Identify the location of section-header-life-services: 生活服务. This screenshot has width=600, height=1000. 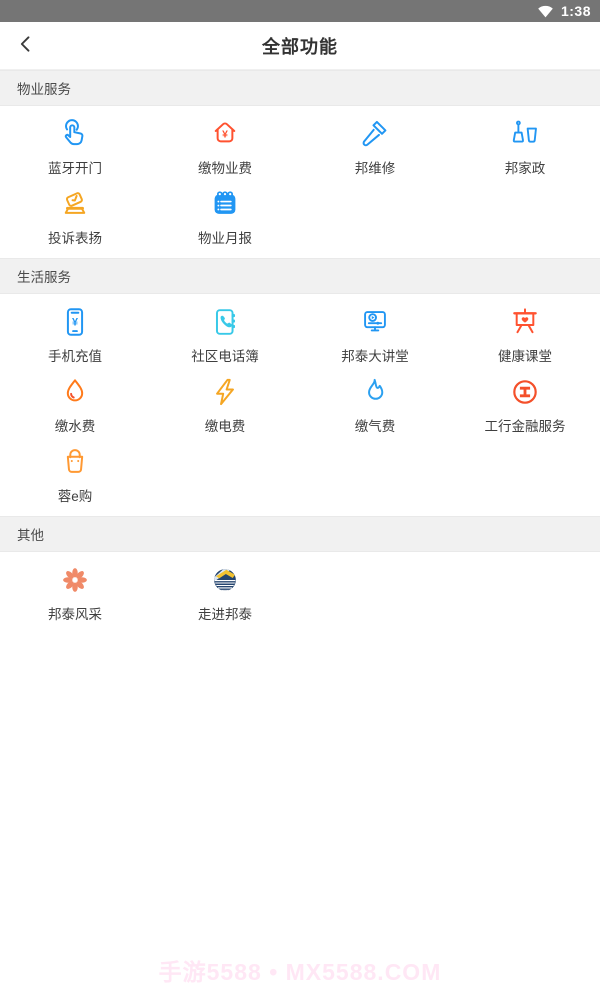
(300, 276).